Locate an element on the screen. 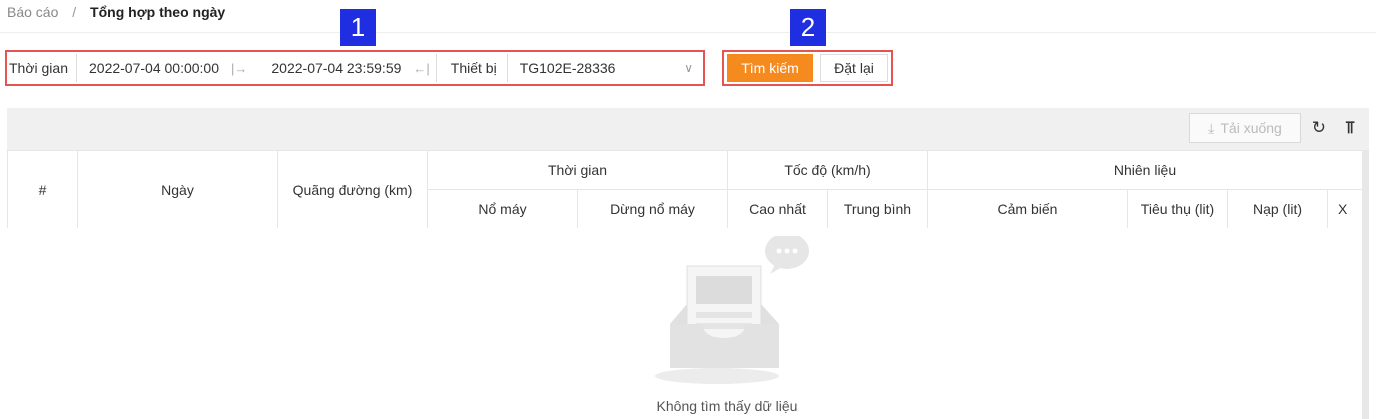  time-label: Thời gian is located at coordinates (42, 68).